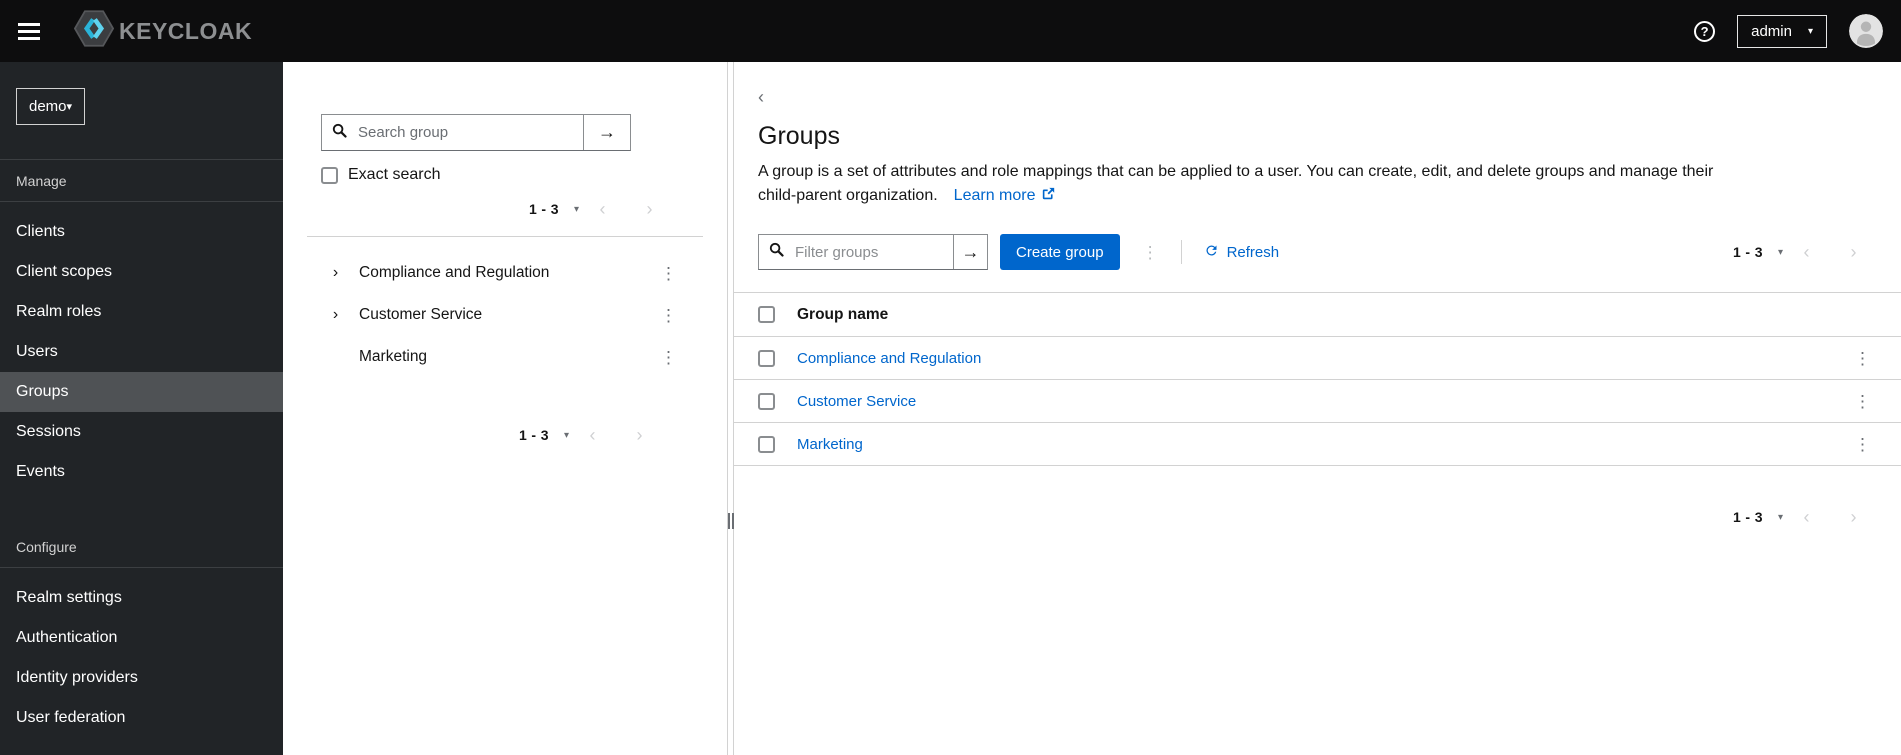 The height and width of the screenshot is (755, 1901). Describe the element at coordinates (1060, 252) in the screenshot. I see `create-group-button: Create group` at that location.